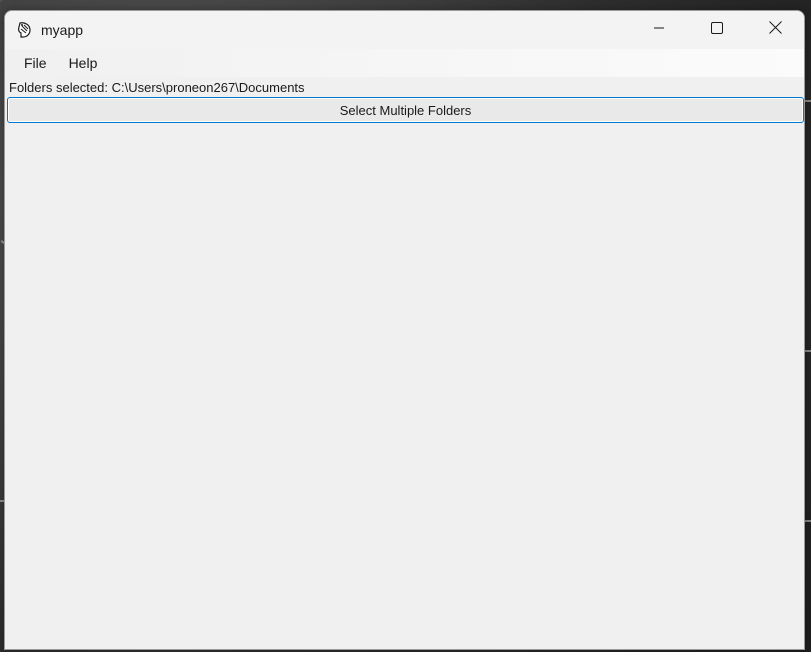 The image size is (811, 652). What do you see at coordinates (404, 30) in the screenshot?
I see `title-bar: myapp` at bounding box center [404, 30].